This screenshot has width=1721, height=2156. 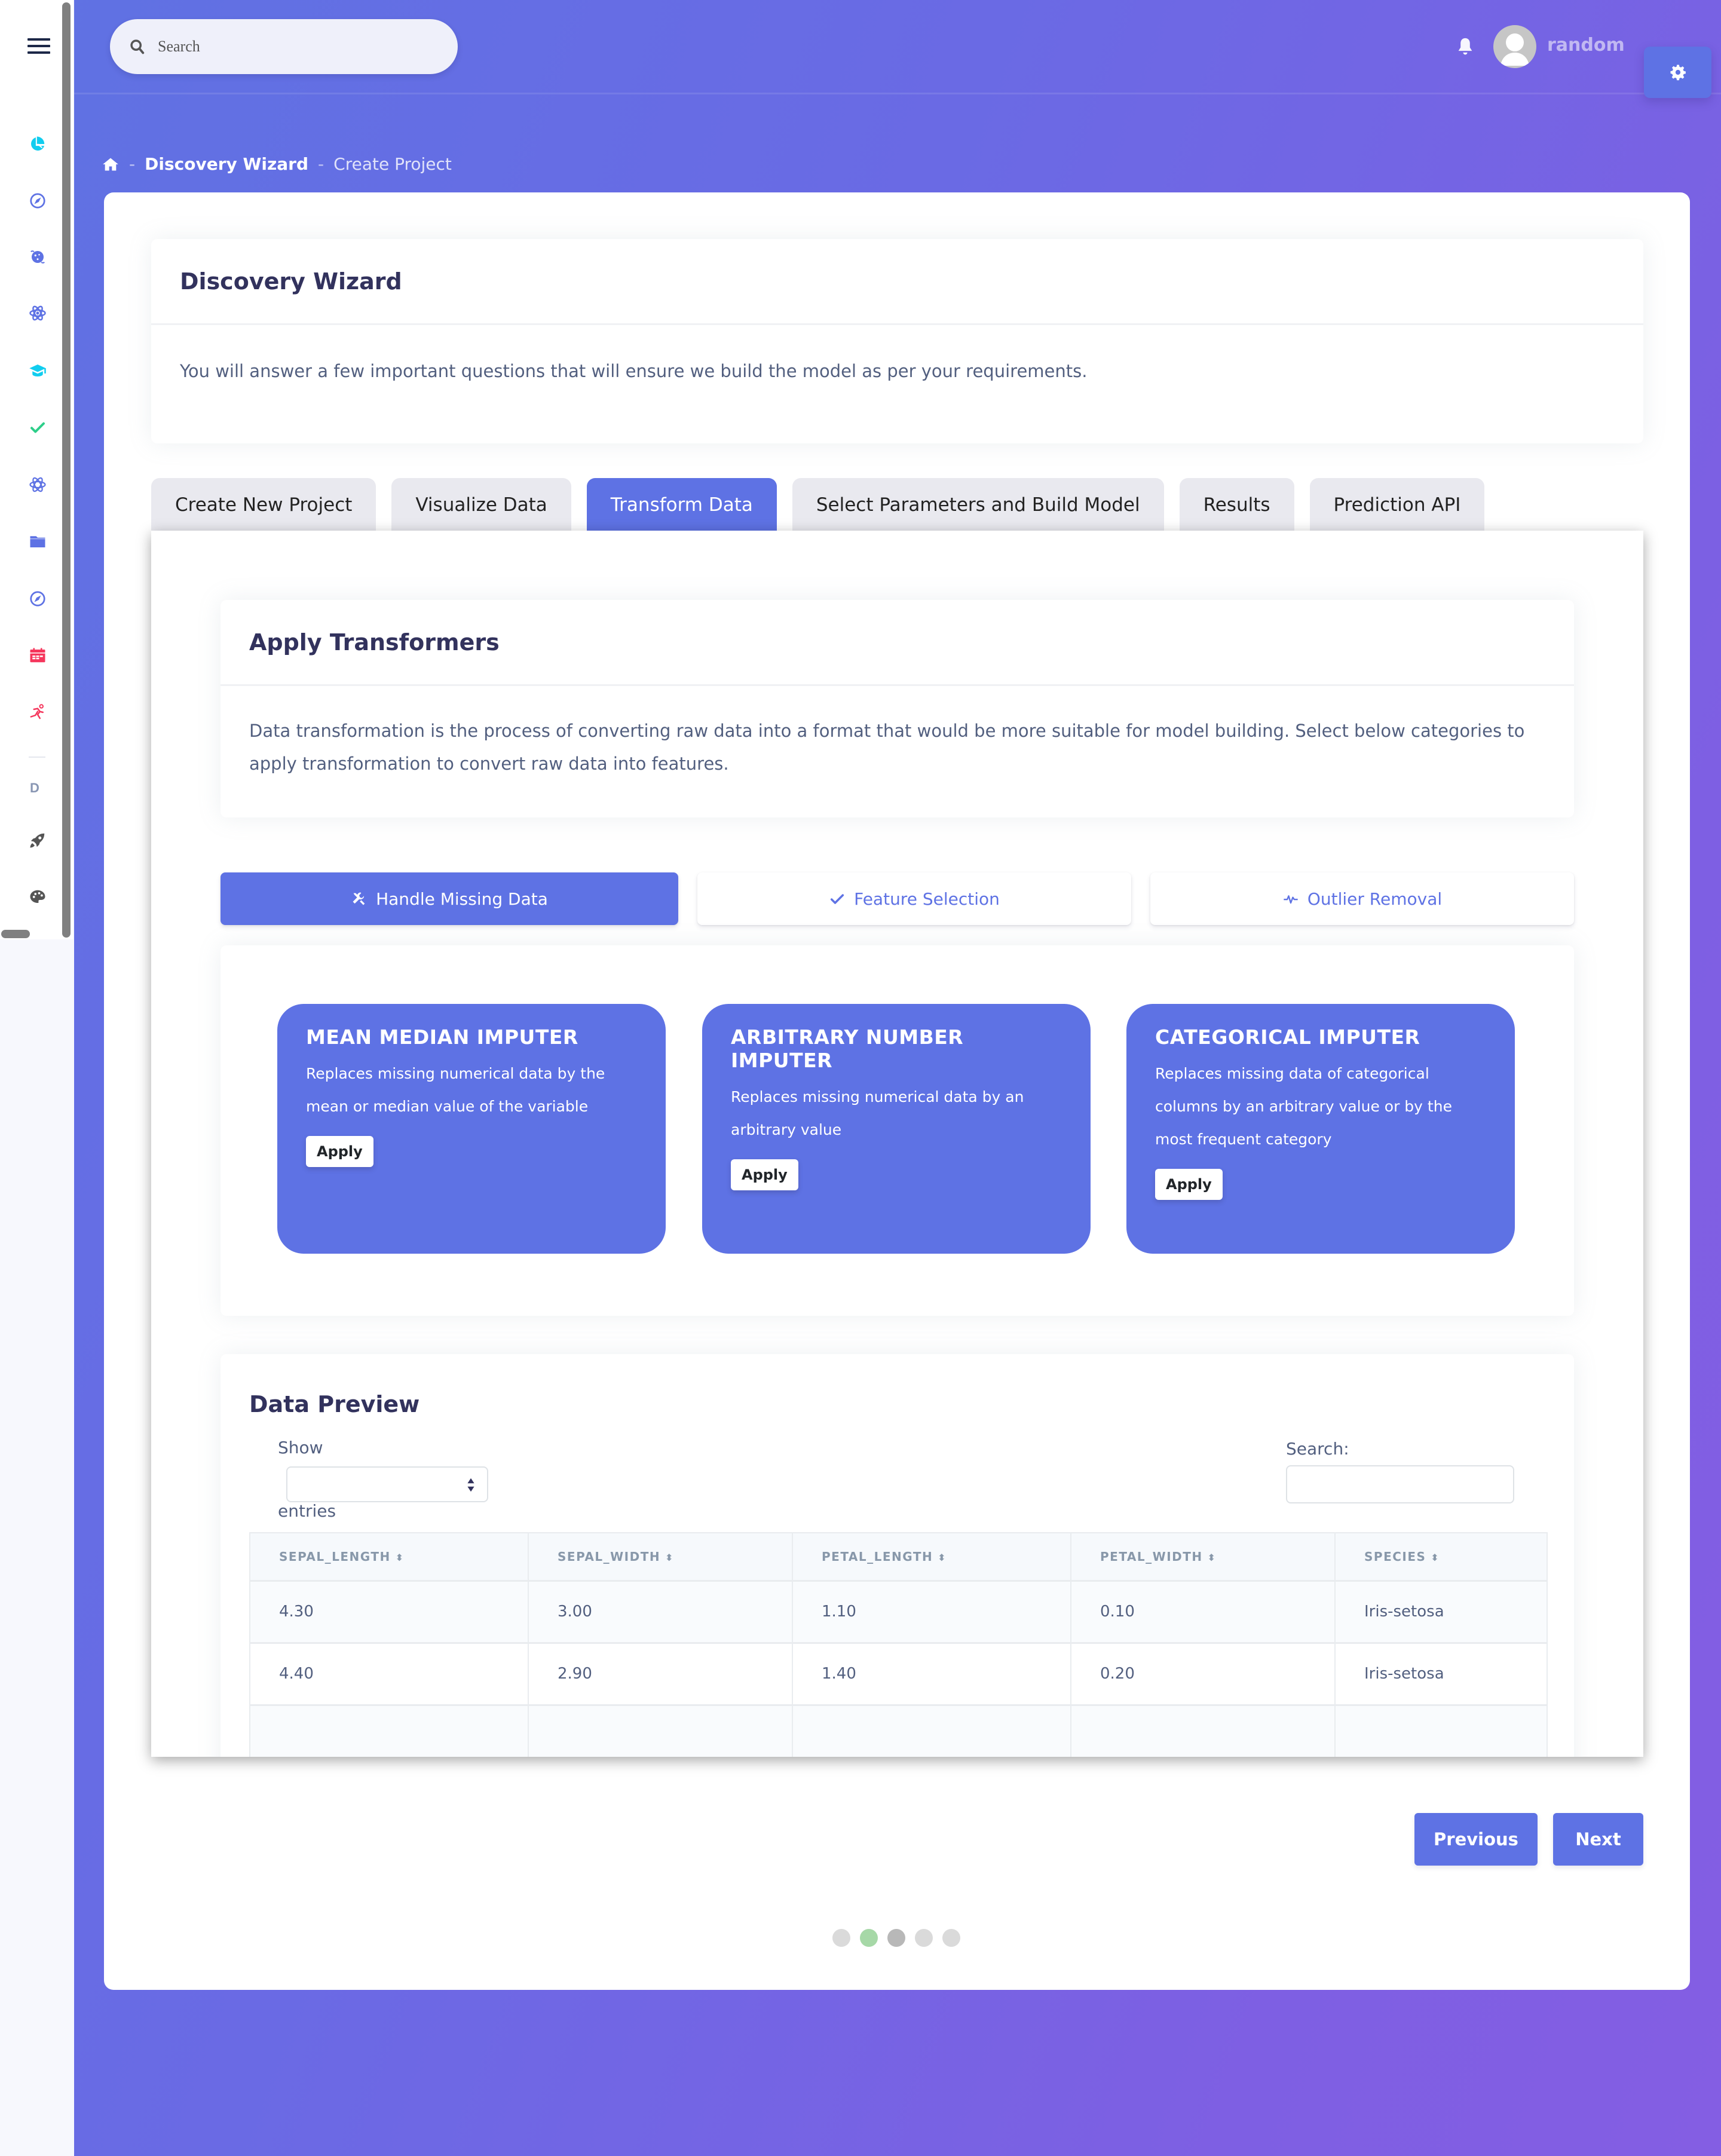 I want to click on entries-length-select, so click(x=387, y=1484).